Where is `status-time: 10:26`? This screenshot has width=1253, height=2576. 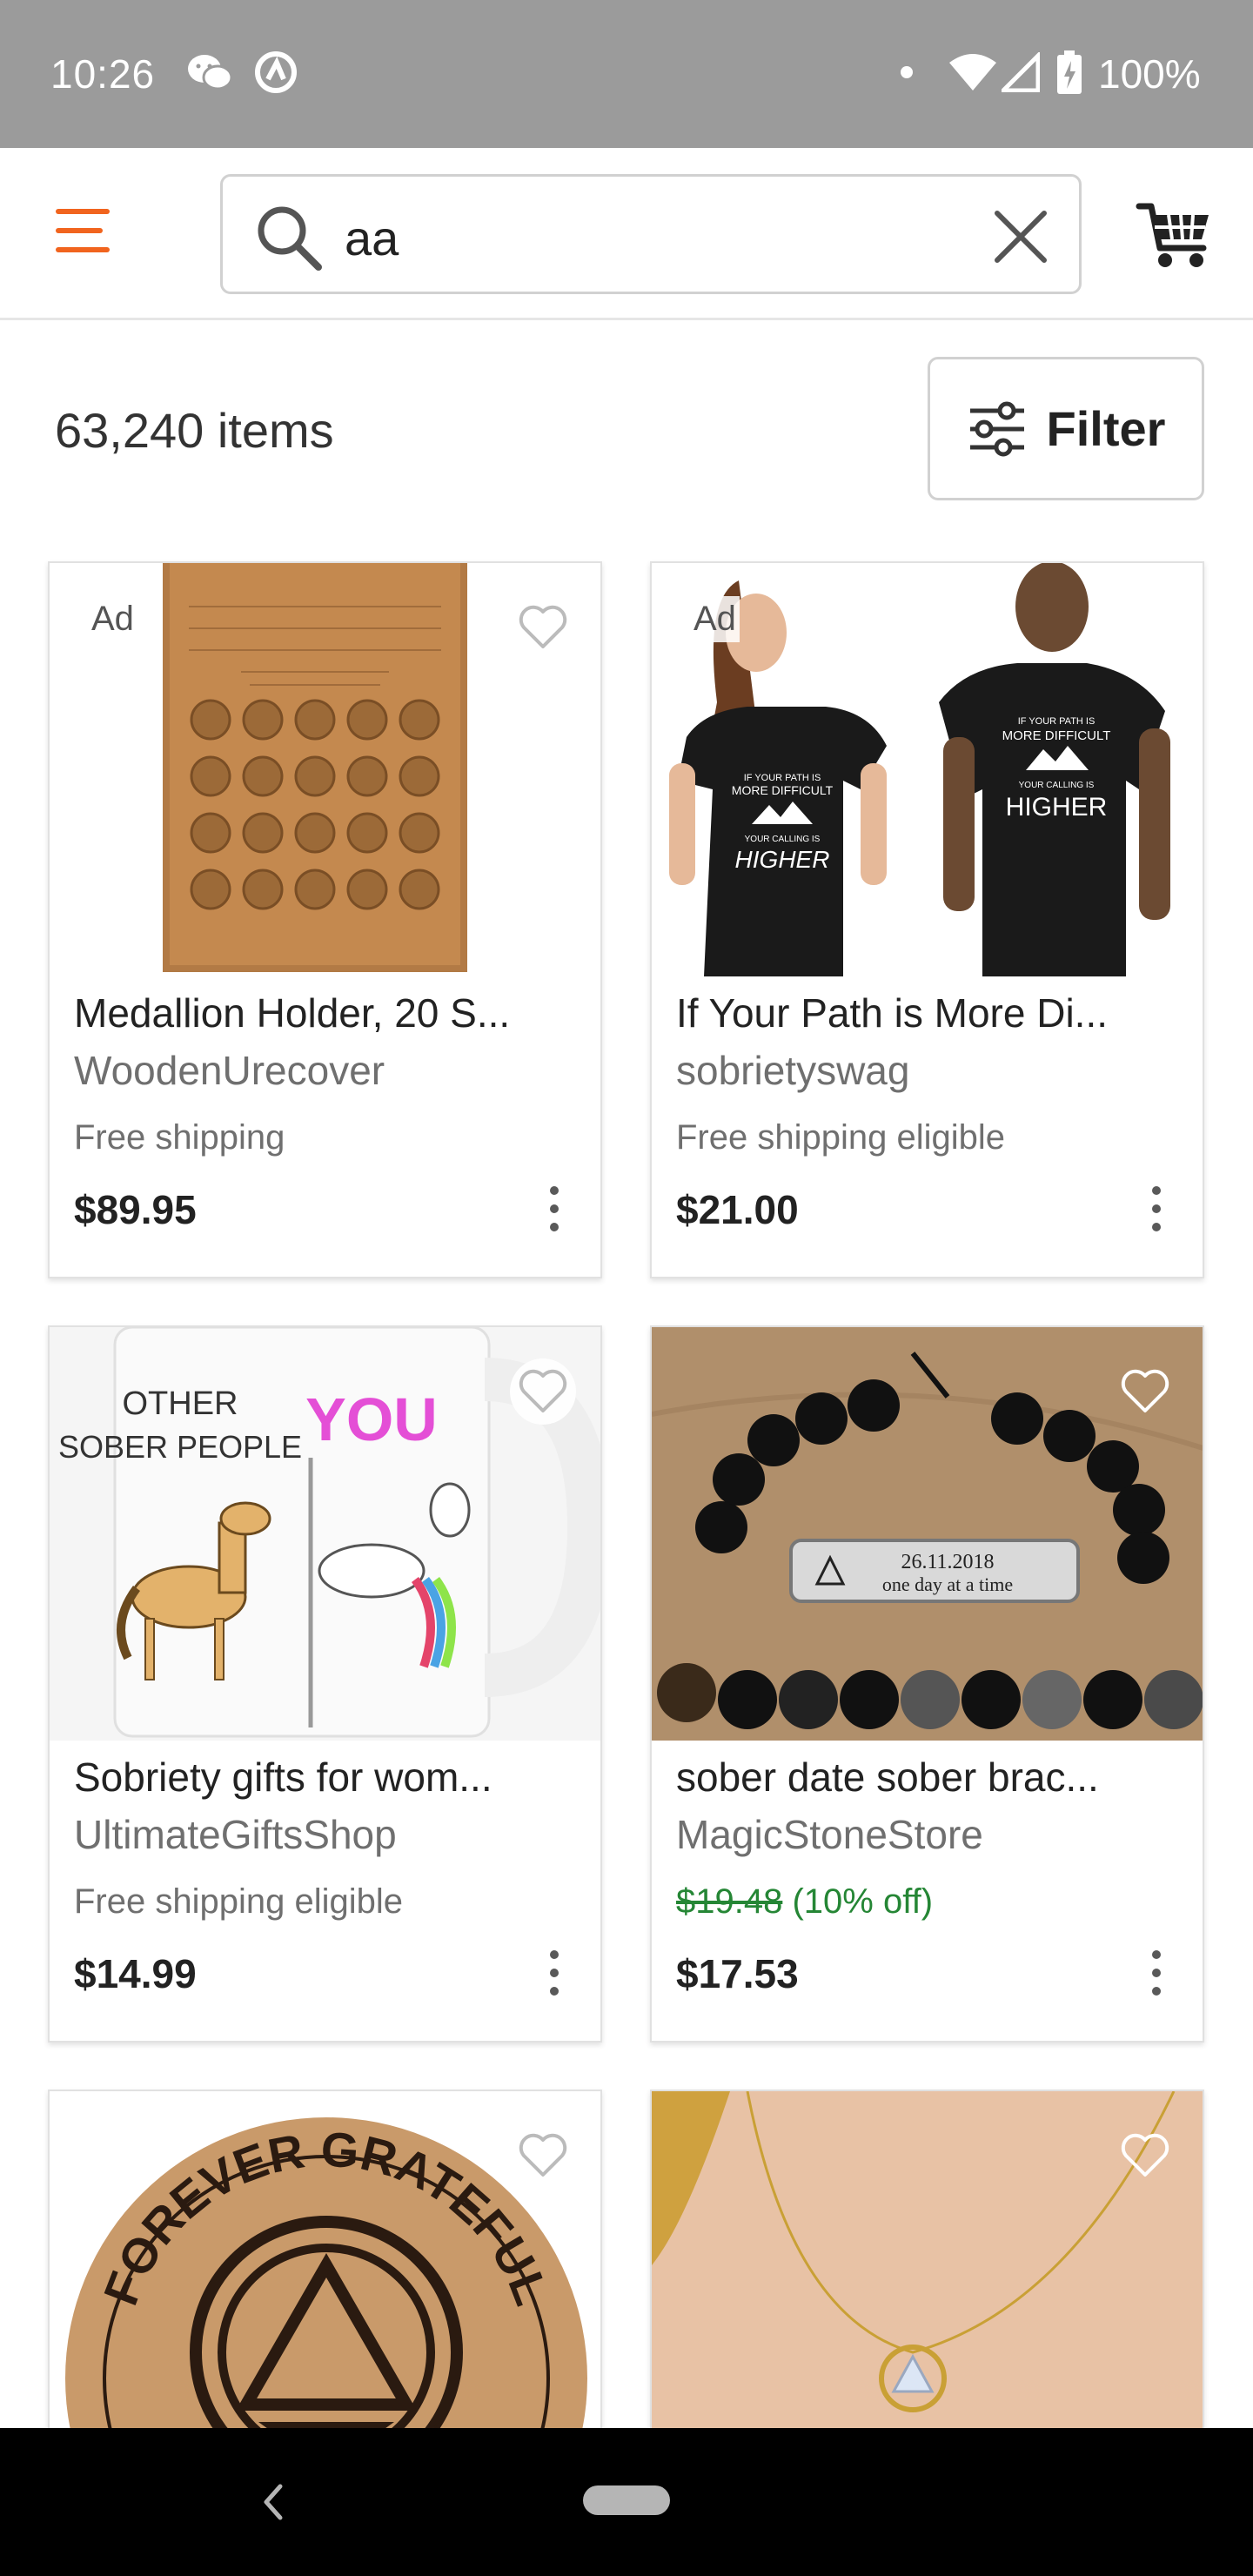 status-time: 10:26 is located at coordinates (103, 74).